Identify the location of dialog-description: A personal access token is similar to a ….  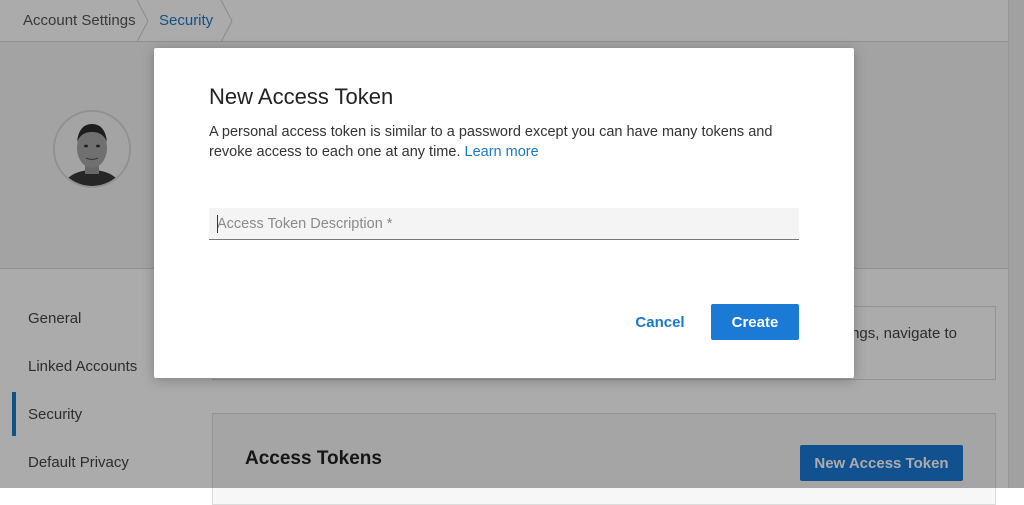
(509, 142).